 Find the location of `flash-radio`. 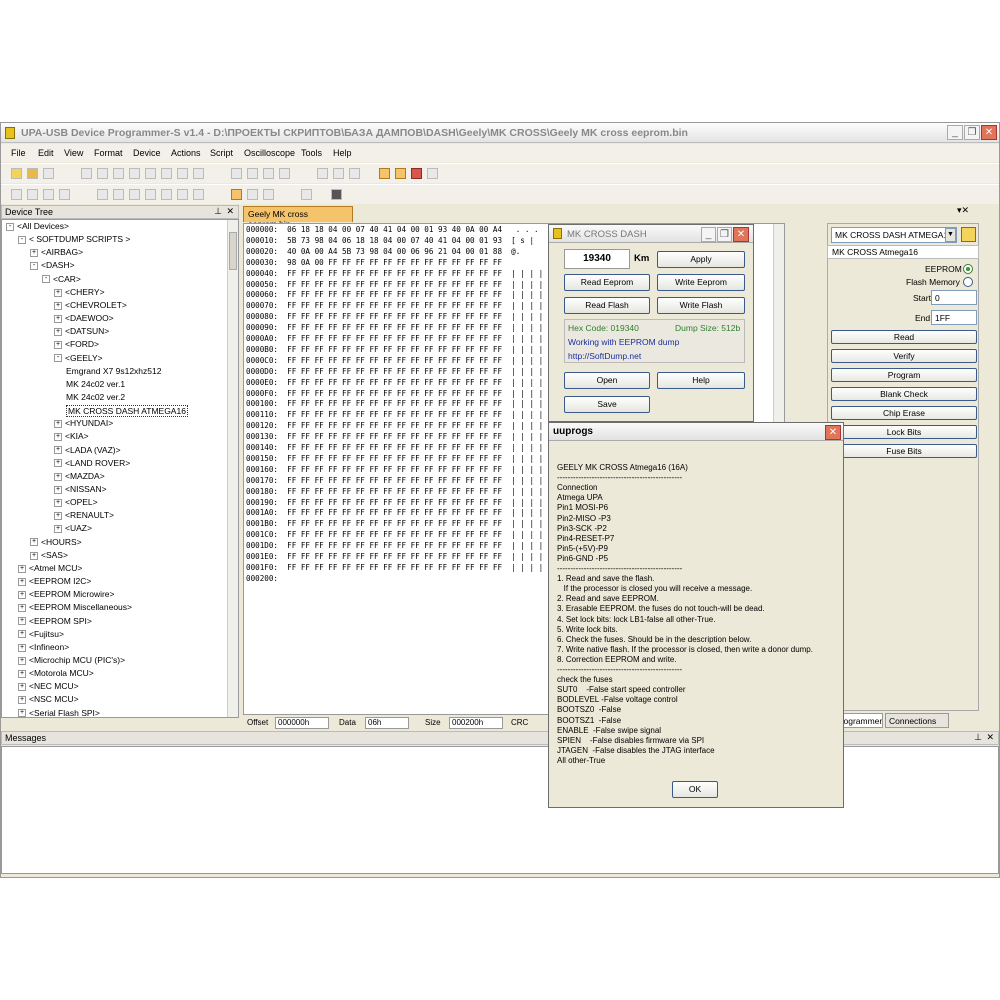

flash-radio is located at coordinates (968, 282).